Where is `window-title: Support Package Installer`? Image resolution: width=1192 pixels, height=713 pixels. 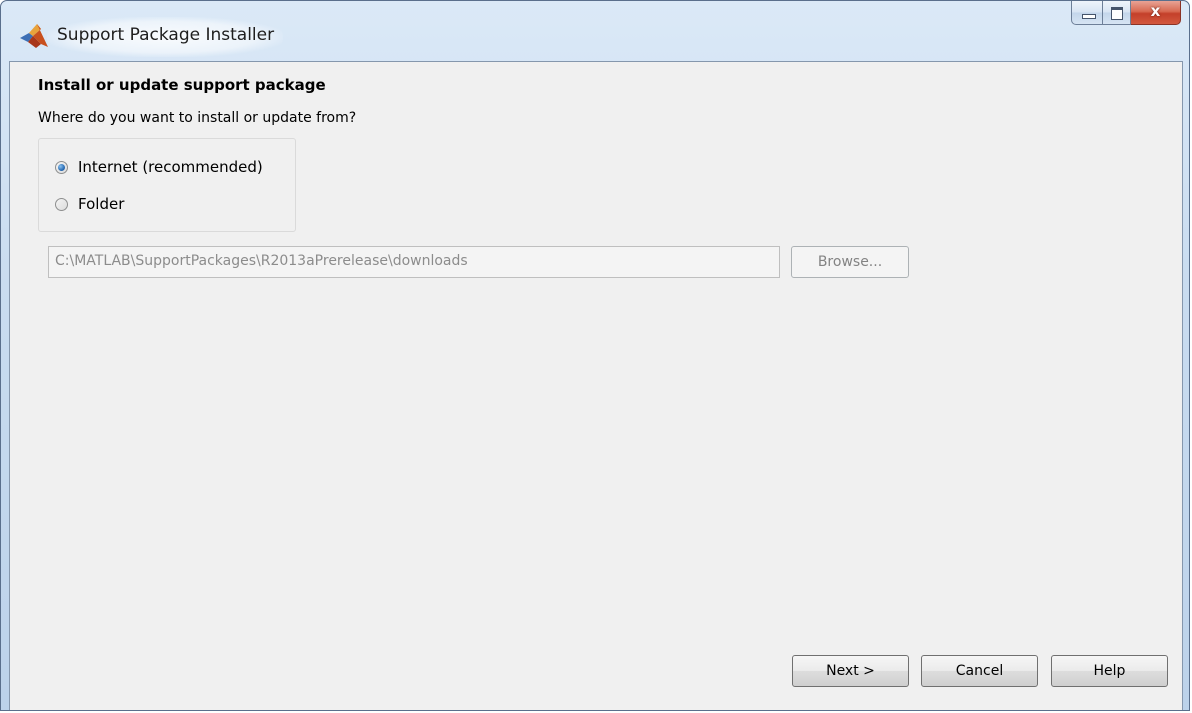 window-title: Support Package Installer is located at coordinates (166, 35).